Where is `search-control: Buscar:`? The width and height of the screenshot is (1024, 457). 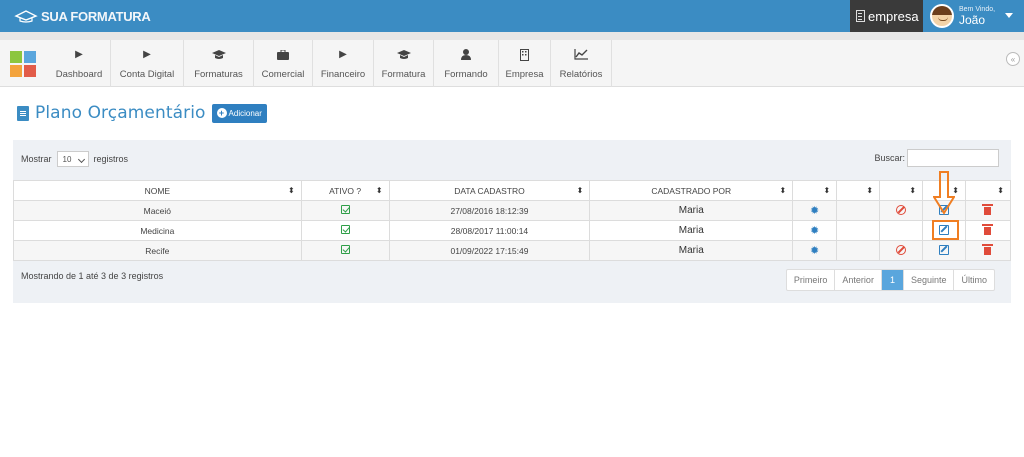
search-control: Buscar: is located at coordinates (936, 158).